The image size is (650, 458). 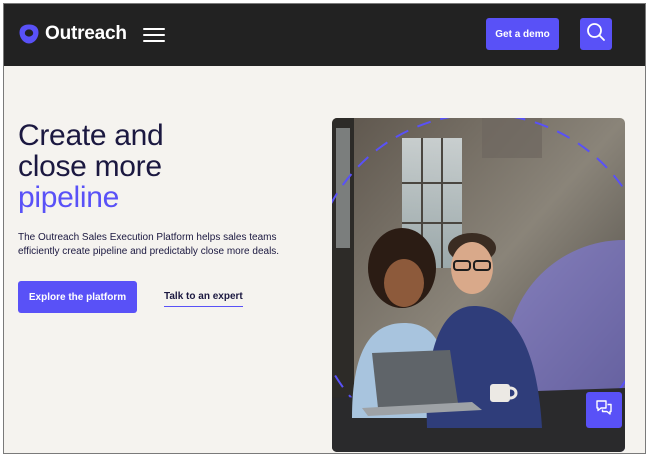 I want to click on explore-platform-button: Explore the platform, so click(x=77, y=297).